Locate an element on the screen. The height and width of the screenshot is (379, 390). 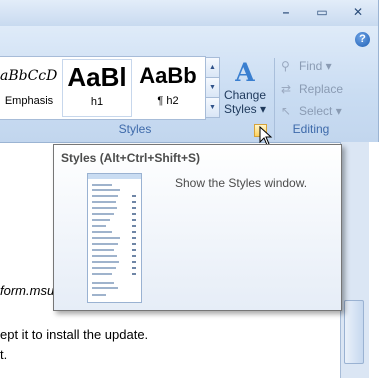
styles-gallery: aBbCcDc Emphasis AaBl h1 AaBb ¶ h2 is located at coordinates (103, 88).